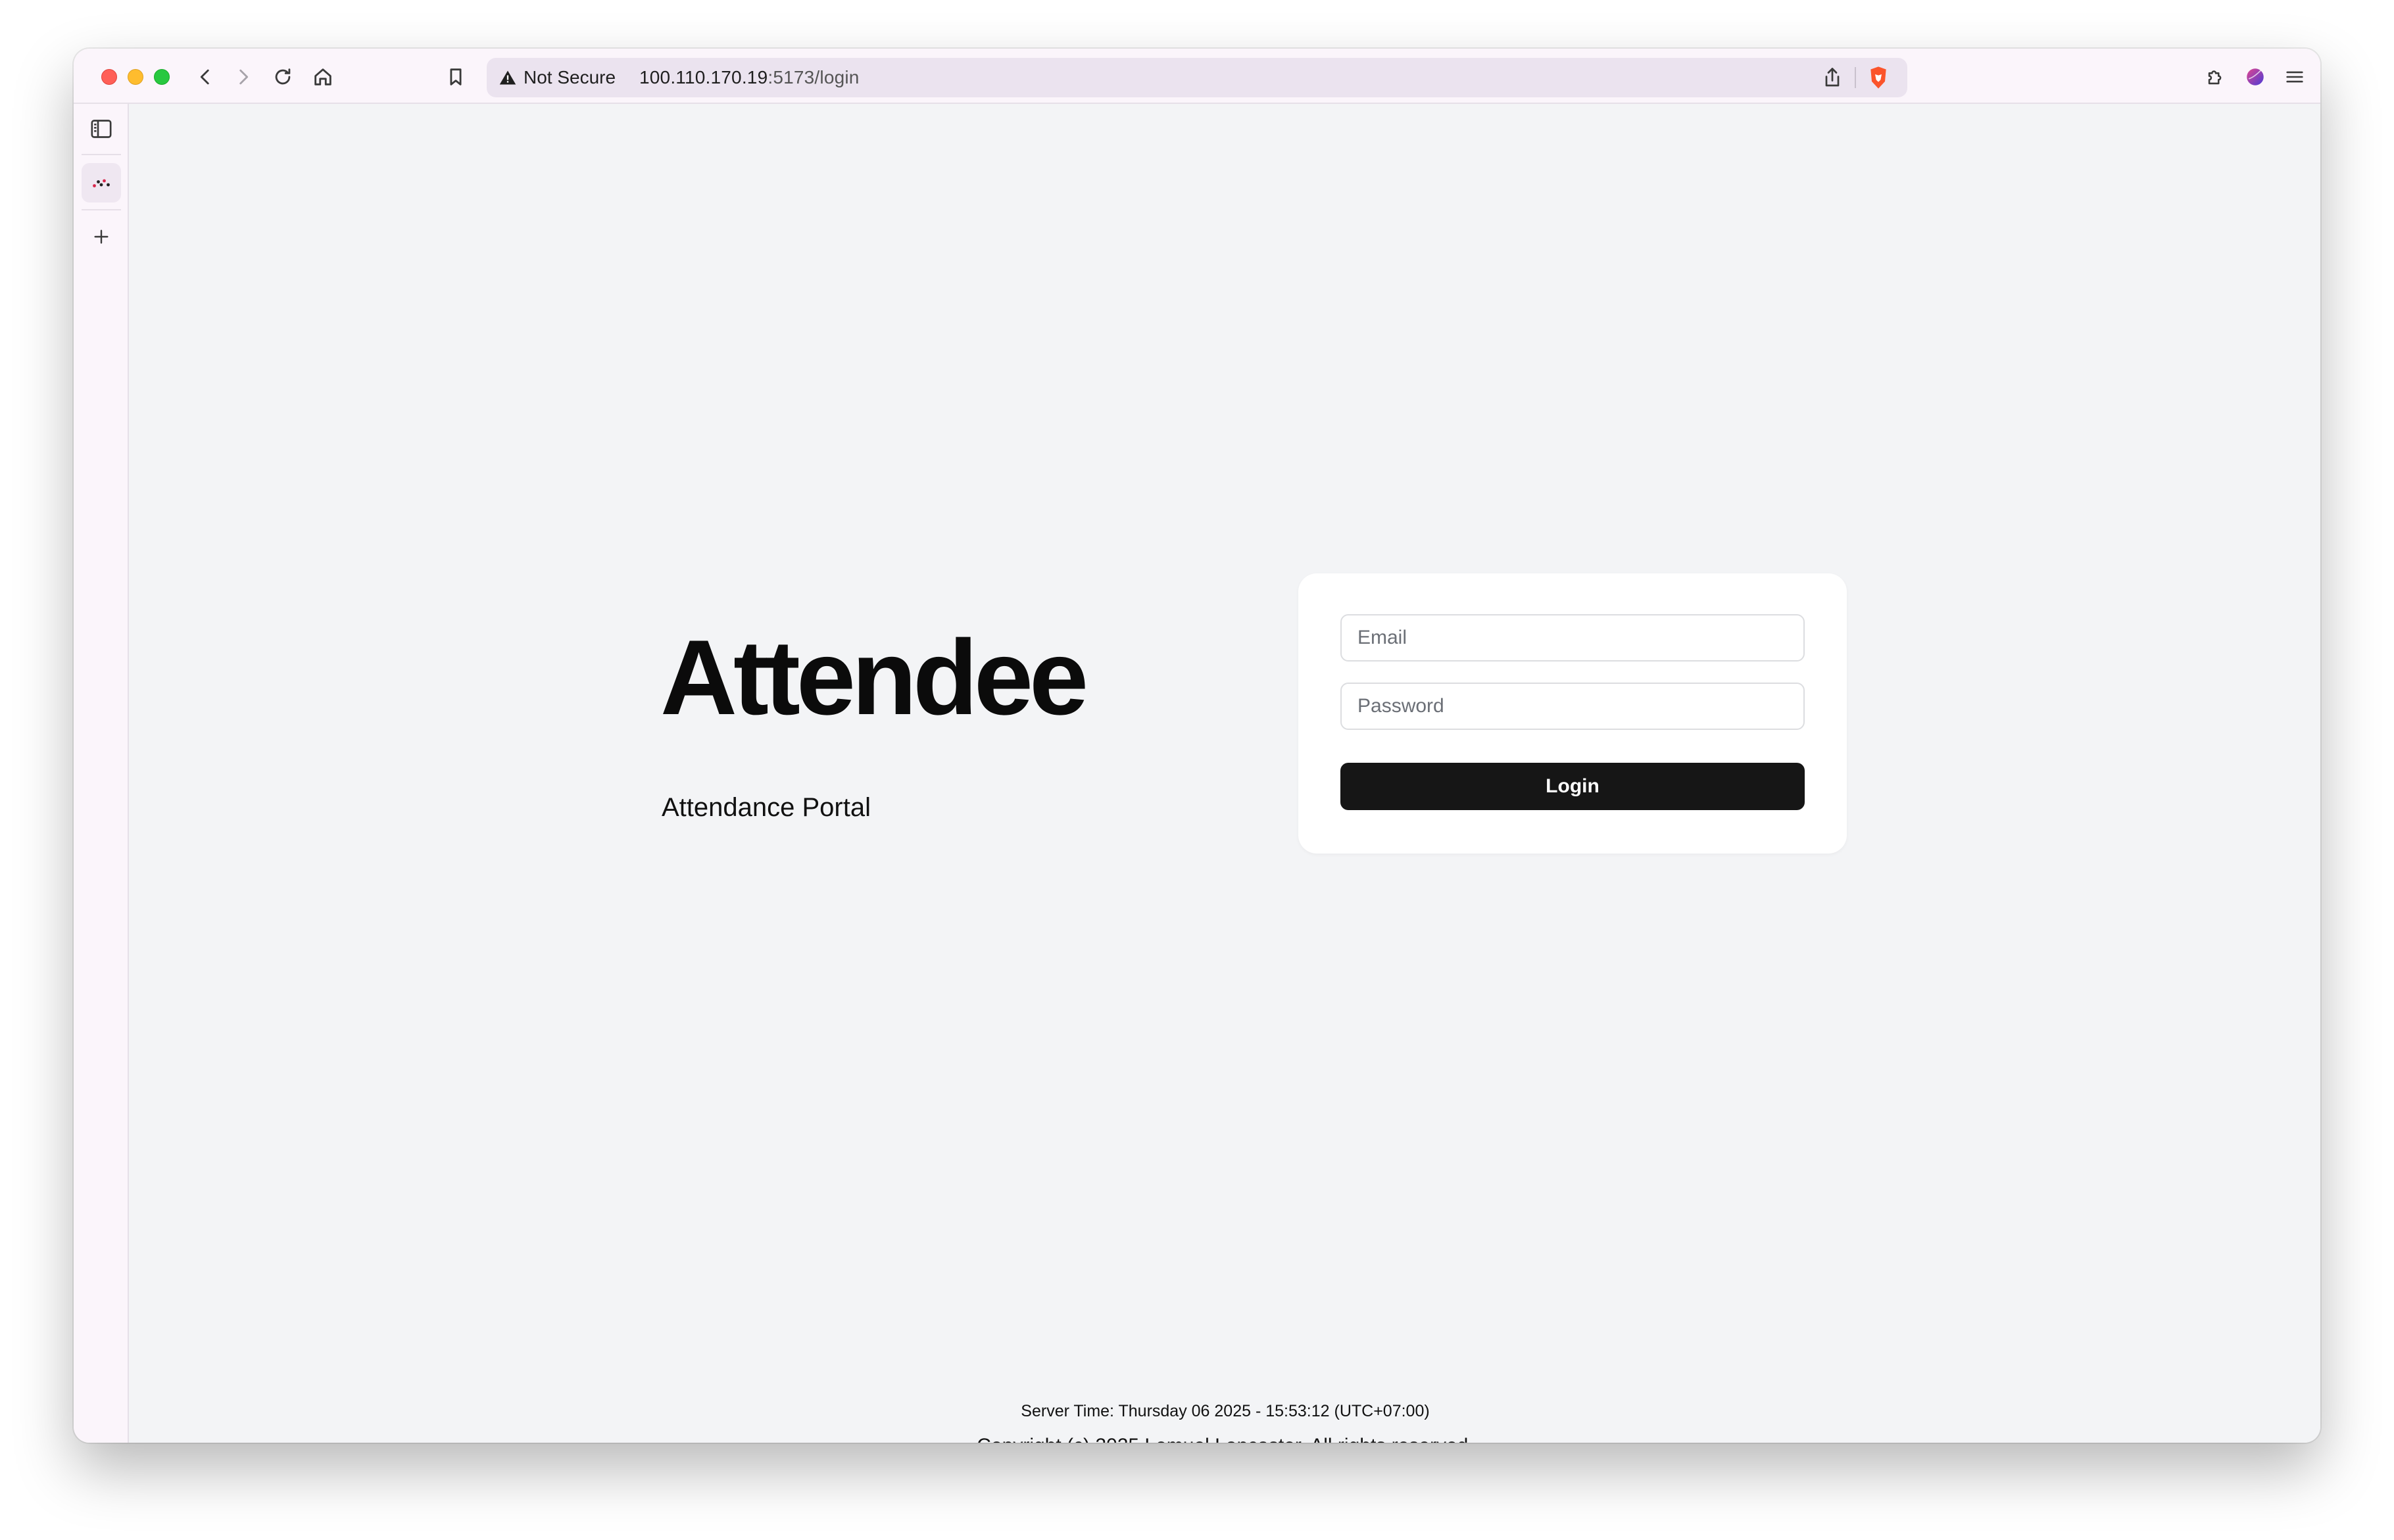 This screenshot has height=1540, width=2394. What do you see at coordinates (1832, 77) in the screenshot?
I see `share-icon` at bounding box center [1832, 77].